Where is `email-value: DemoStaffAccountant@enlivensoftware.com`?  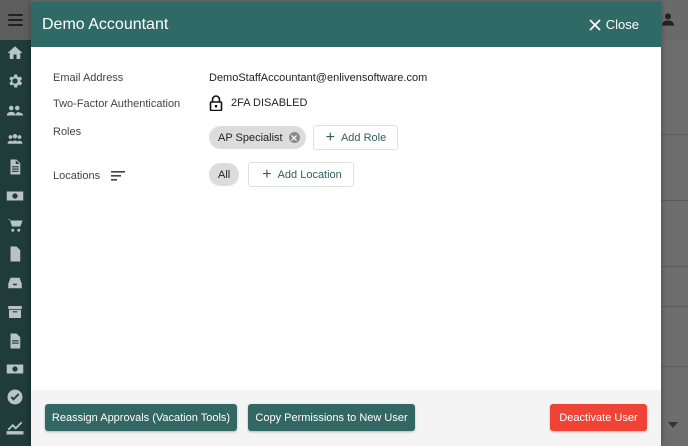 email-value: DemoStaffAccountant@enlivensoftware.com is located at coordinates (318, 78).